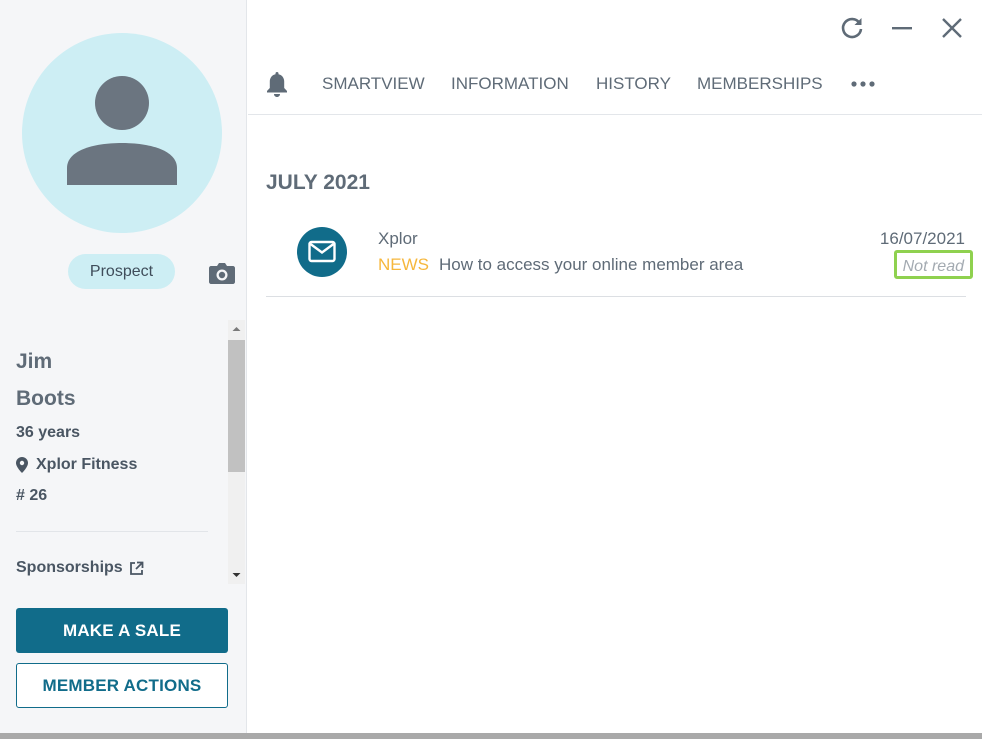  Describe the element at coordinates (136, 568) in the screenshot. I see `external-link-icon` at that location.